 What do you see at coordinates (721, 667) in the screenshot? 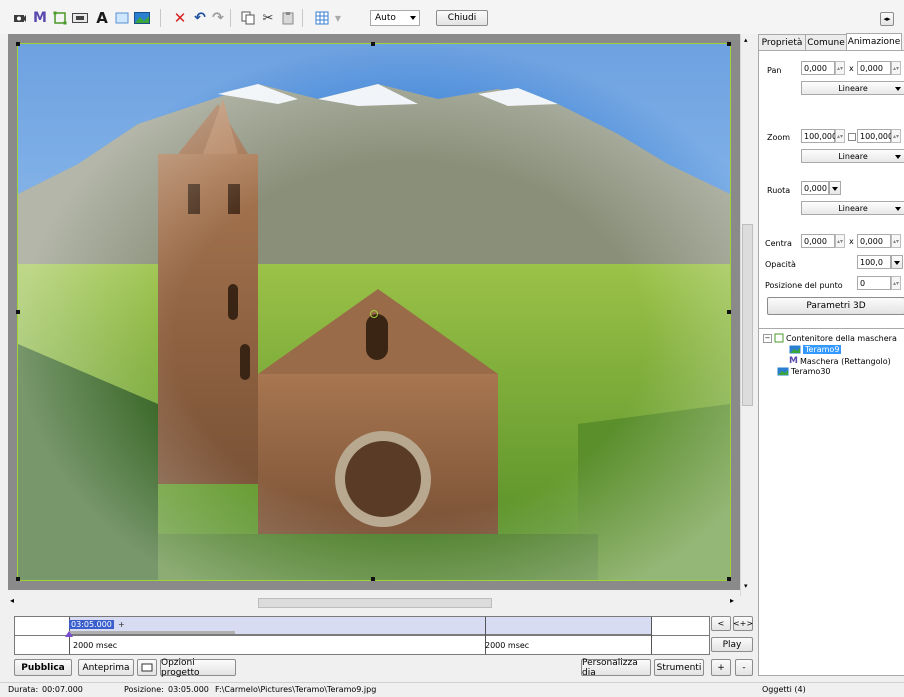
I see `add-object-button: +` at bounding box center [721, 667].